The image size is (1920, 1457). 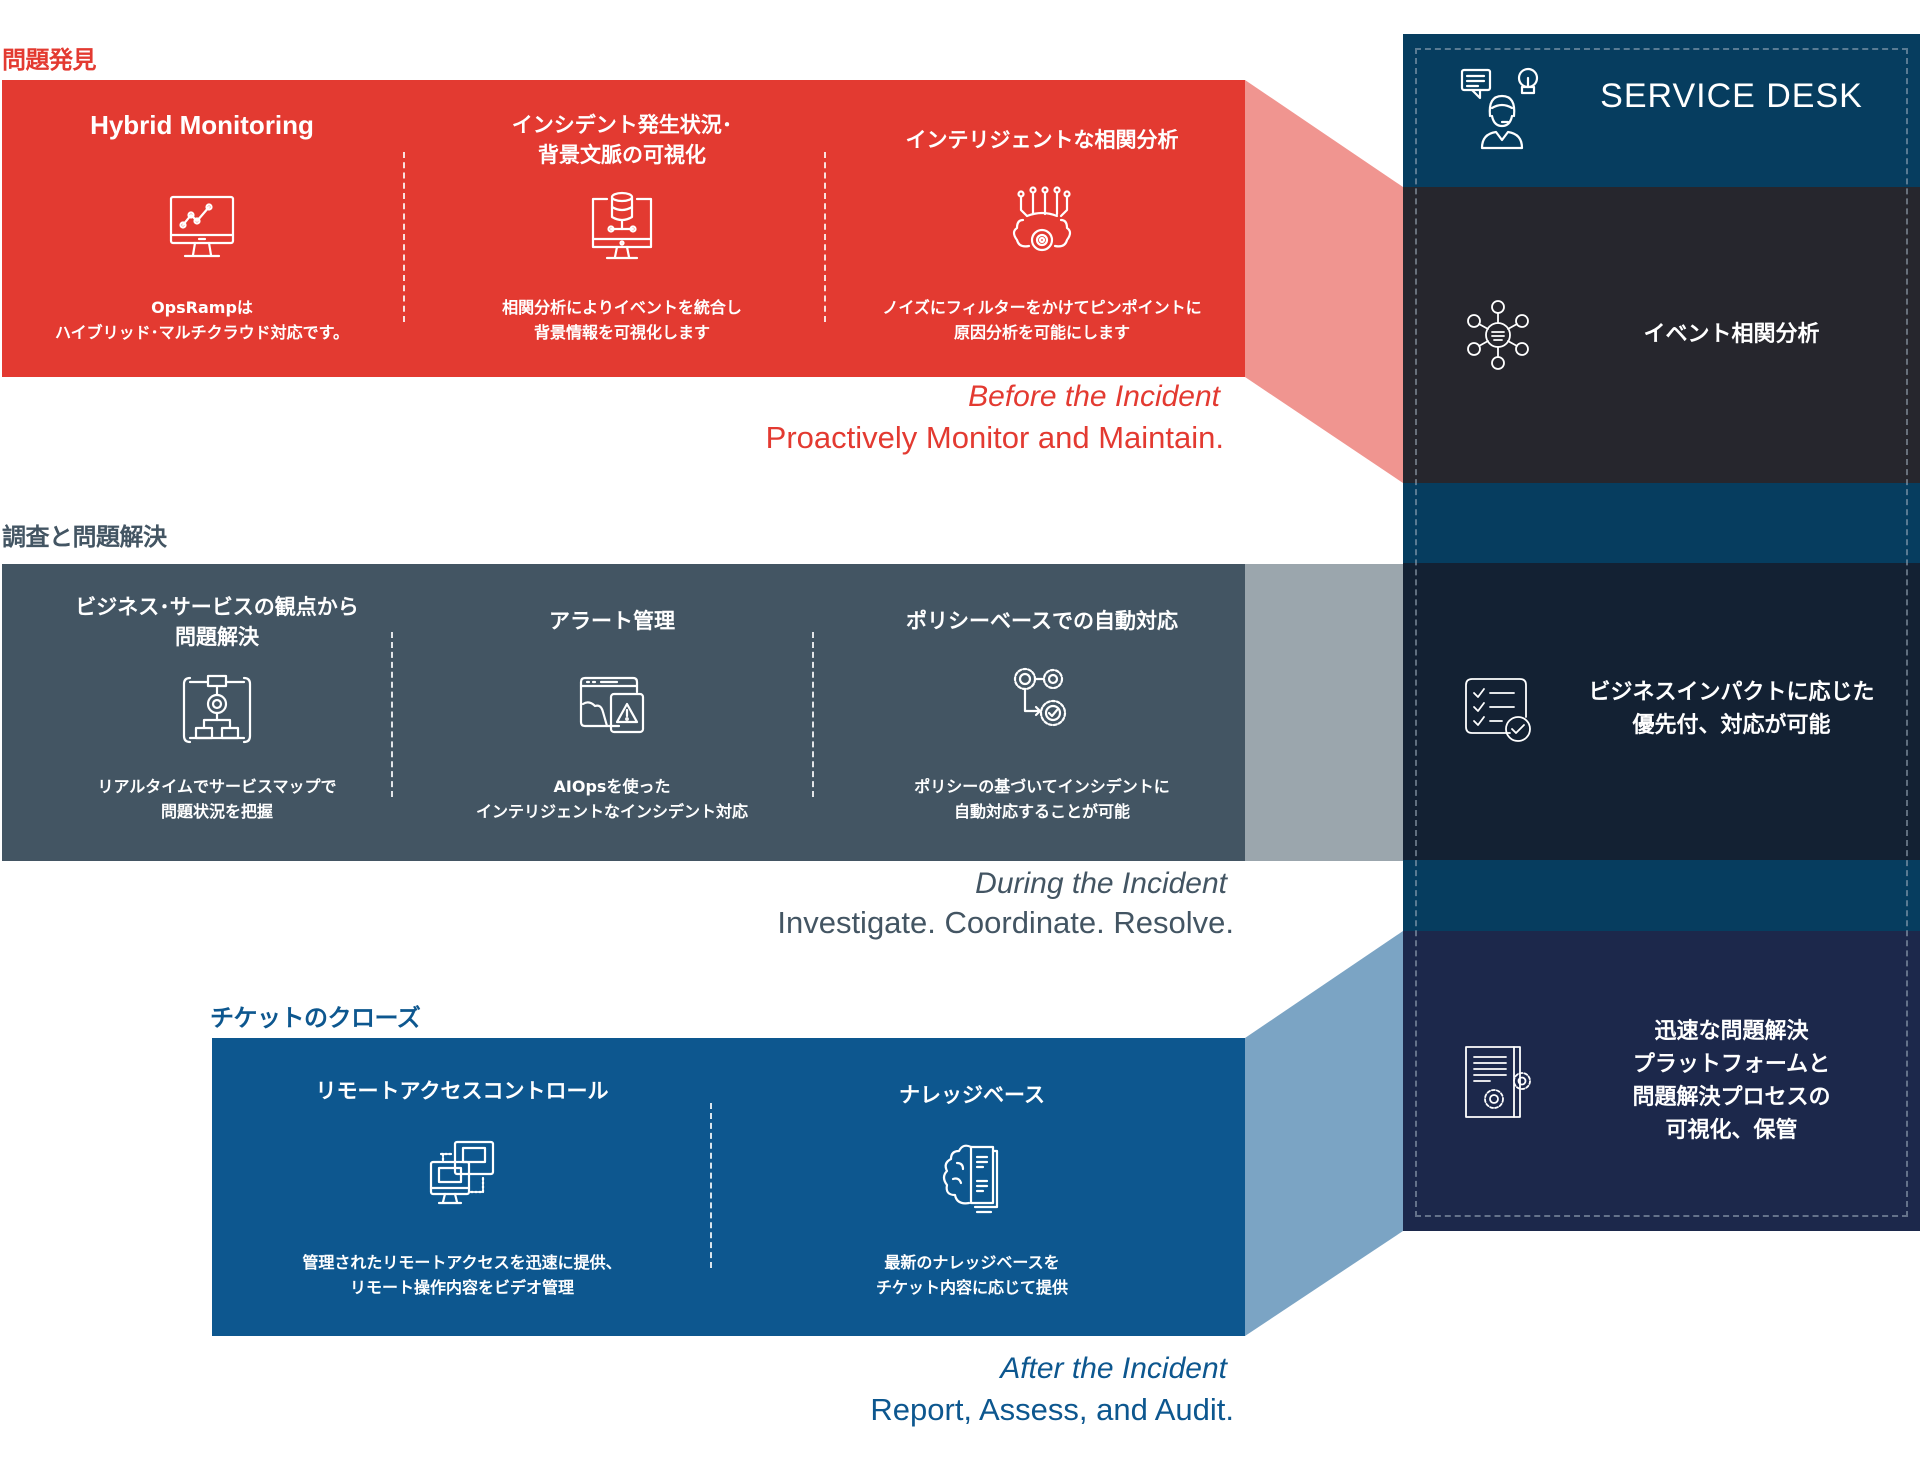 I want to click on service-desk-row-resolution-platform: 迅速な問題解決 プラットフォームと 問題解決プロセスの 可視化、保管, so click(x=1661, y=1081).